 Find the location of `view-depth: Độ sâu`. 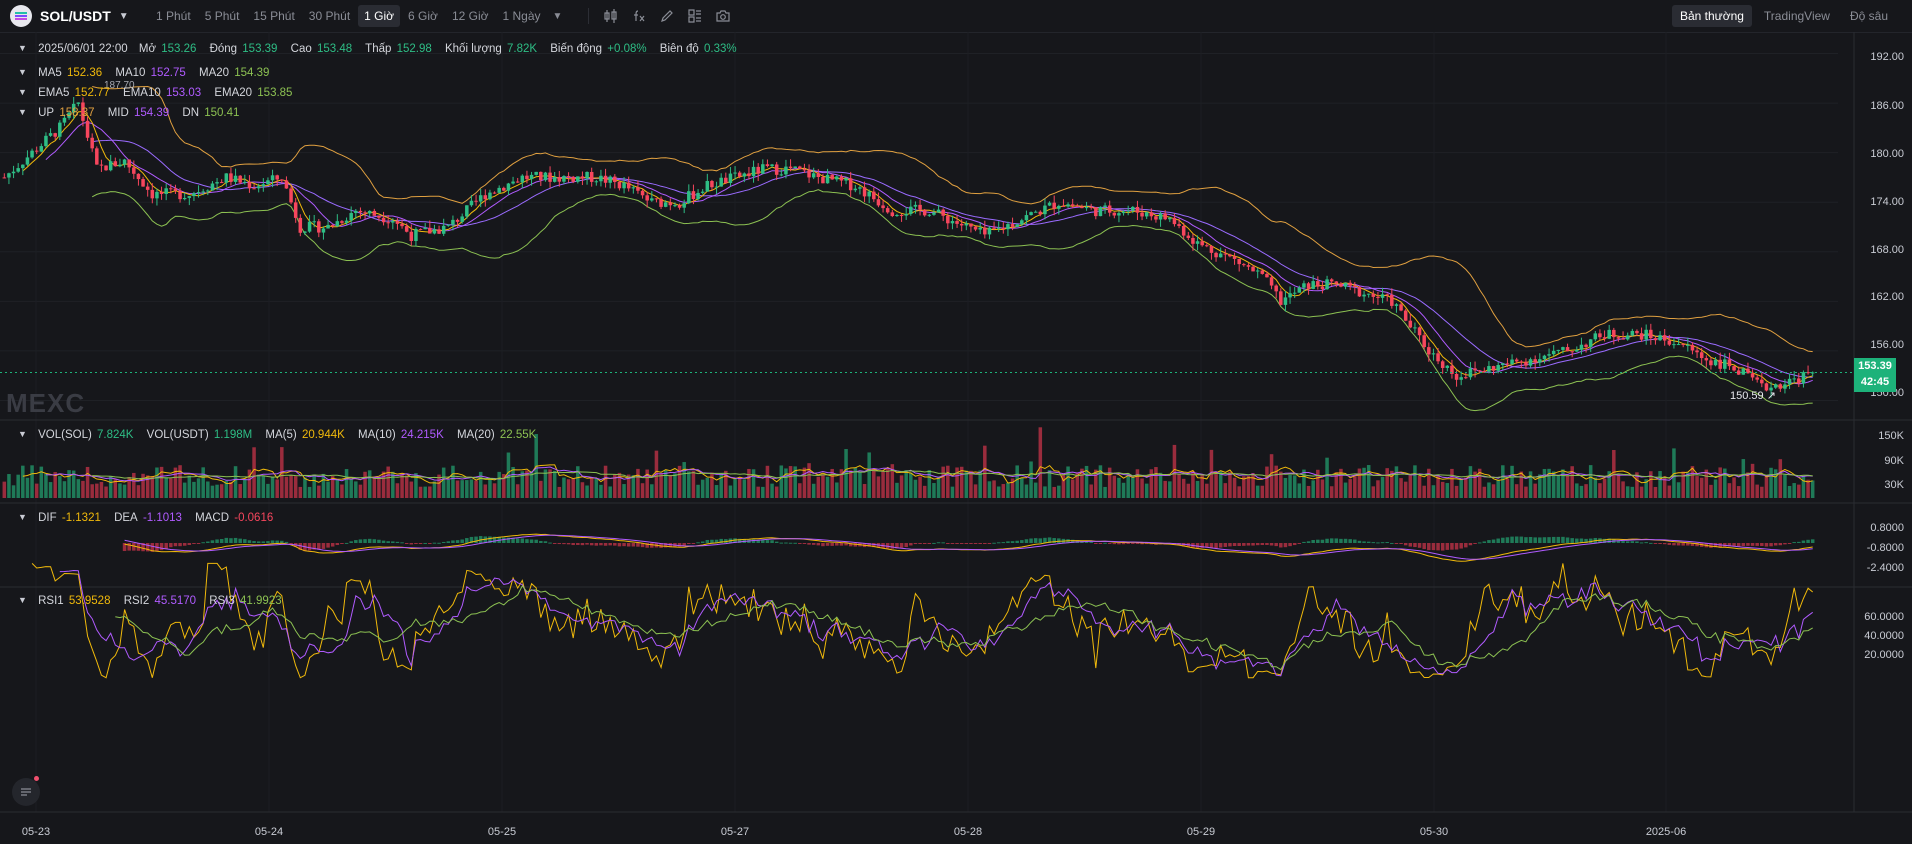

view-depth: Độ sâu is located at coordinates (1869, 16).